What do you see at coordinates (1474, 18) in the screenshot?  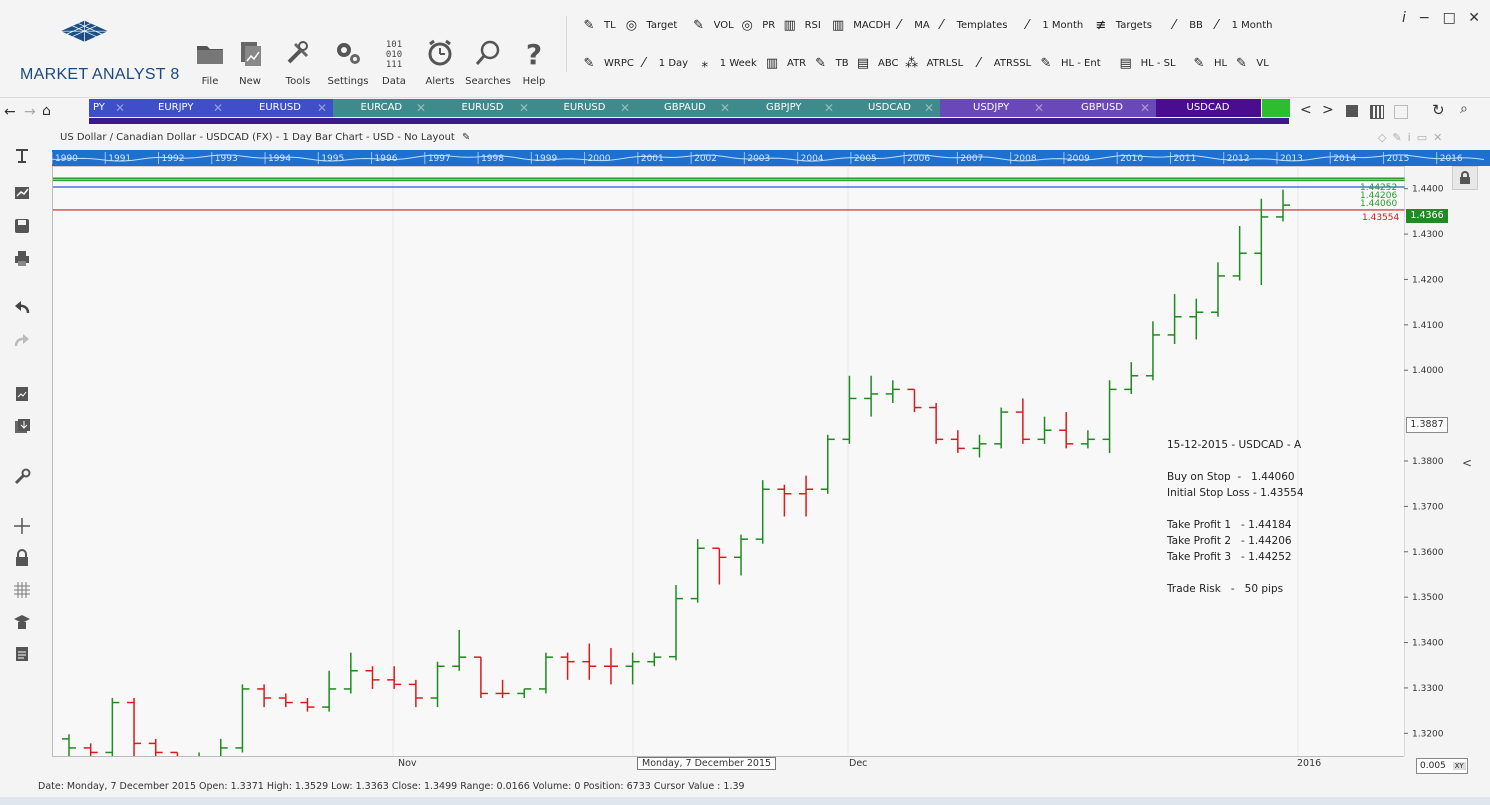 I see `close-button: ✕` at bounding box center [1474, 18].